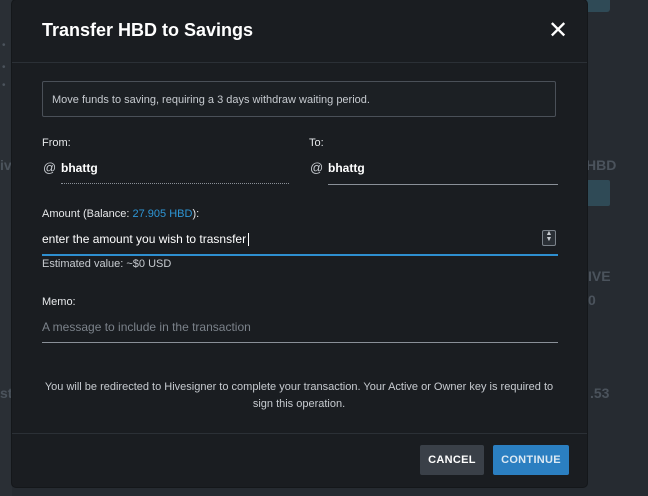  I want to click on background-text: st, so click(6, 393).